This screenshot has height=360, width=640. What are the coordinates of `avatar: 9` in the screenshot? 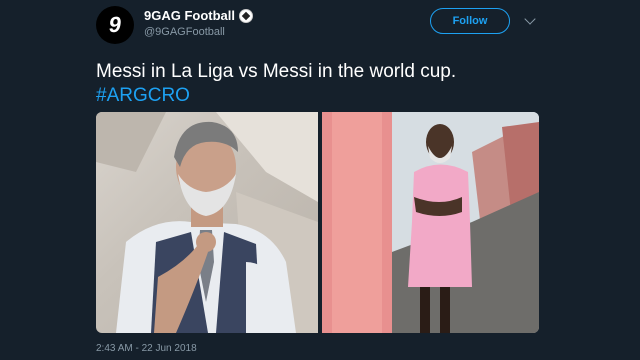 It's located at (115, 25).